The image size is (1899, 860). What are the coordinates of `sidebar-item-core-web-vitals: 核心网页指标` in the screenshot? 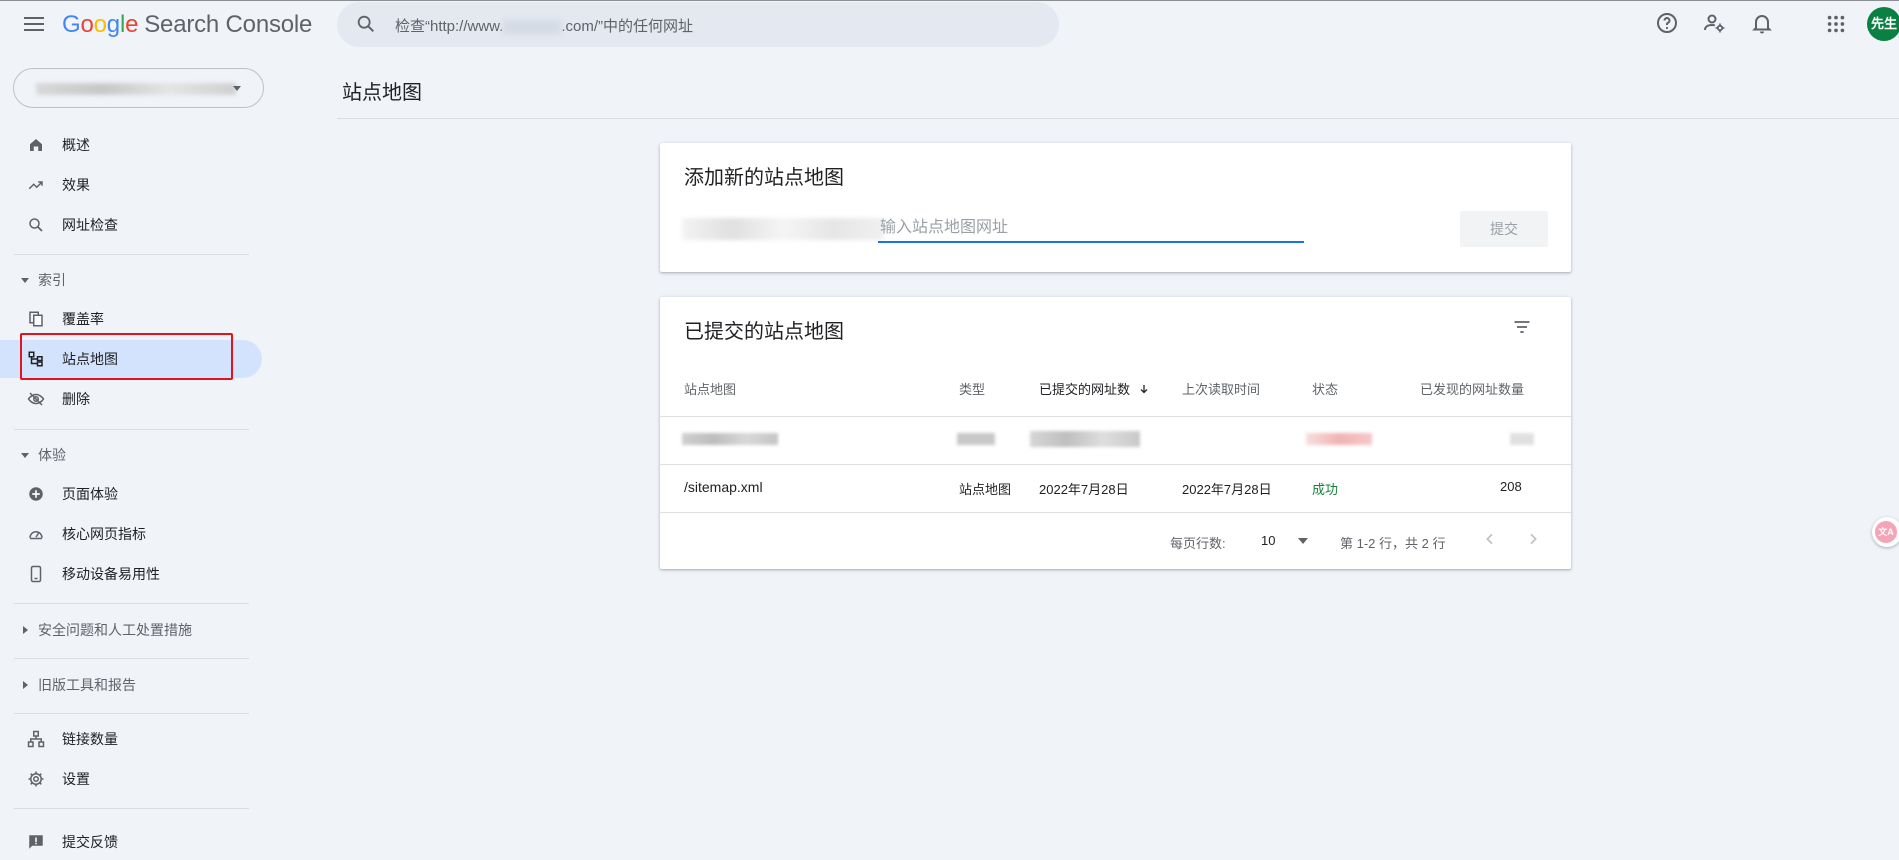 It's located at (131, 534).